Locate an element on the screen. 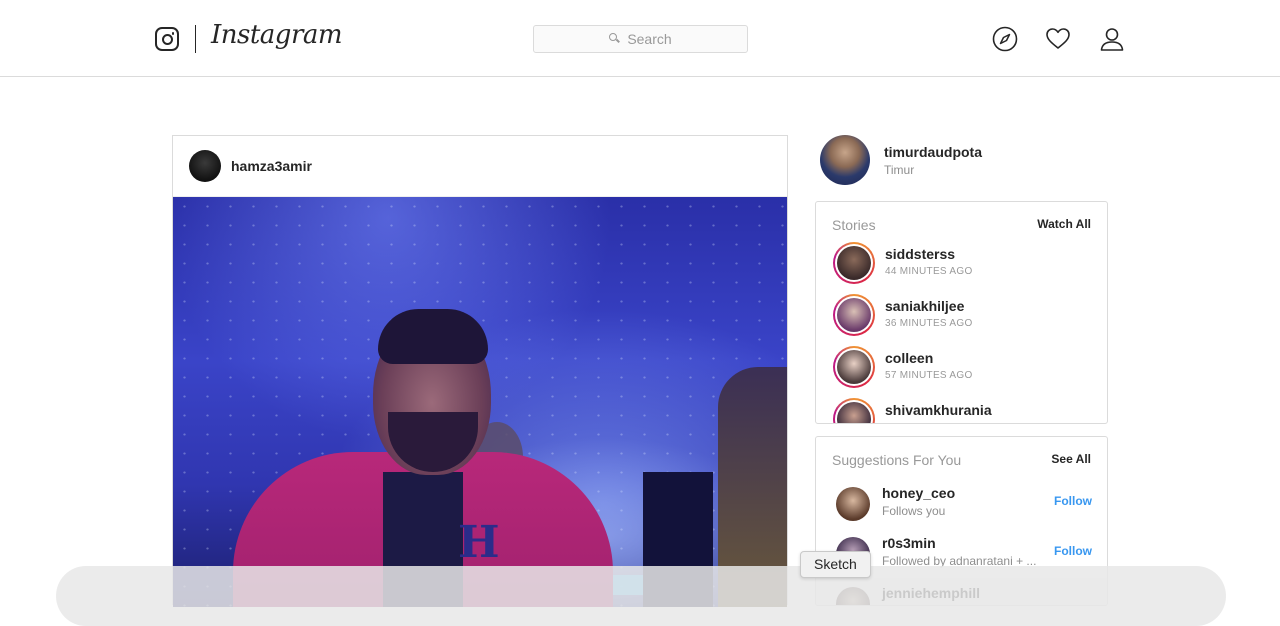 This screenshot has width=1280, height=626. suggestion-avatar is located at coordinates (853, 504).